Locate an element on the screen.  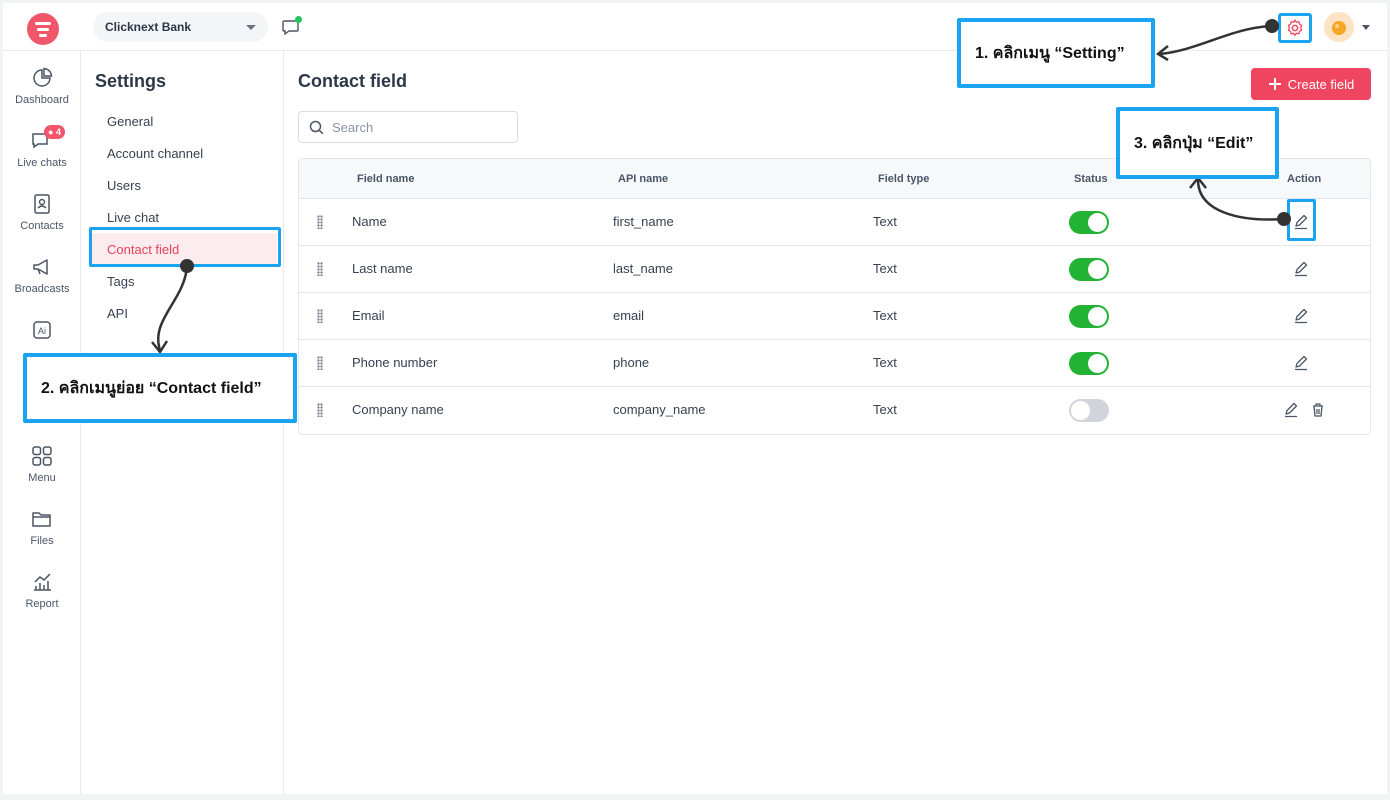
column-header: Status is located at coordinates (1091, 179).